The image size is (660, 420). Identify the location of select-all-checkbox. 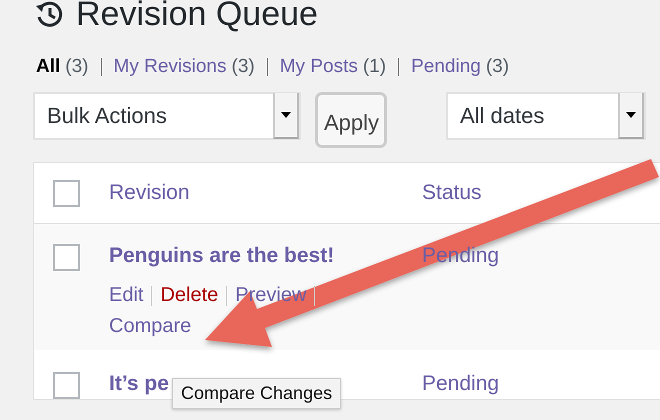
(66, 193).